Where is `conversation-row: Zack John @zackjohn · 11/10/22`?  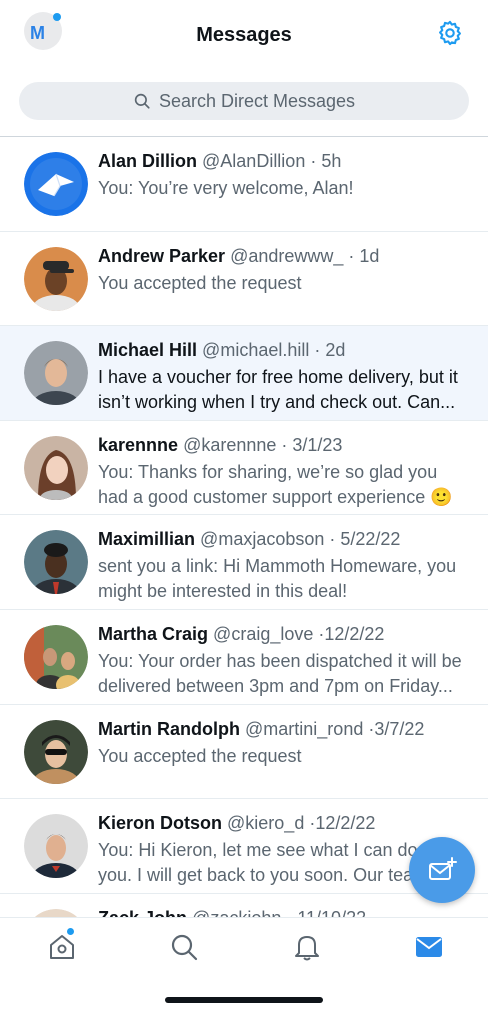 conversation-row: Zack John @zackjohn · 11/10/22 is located at coordinates (244, 905).